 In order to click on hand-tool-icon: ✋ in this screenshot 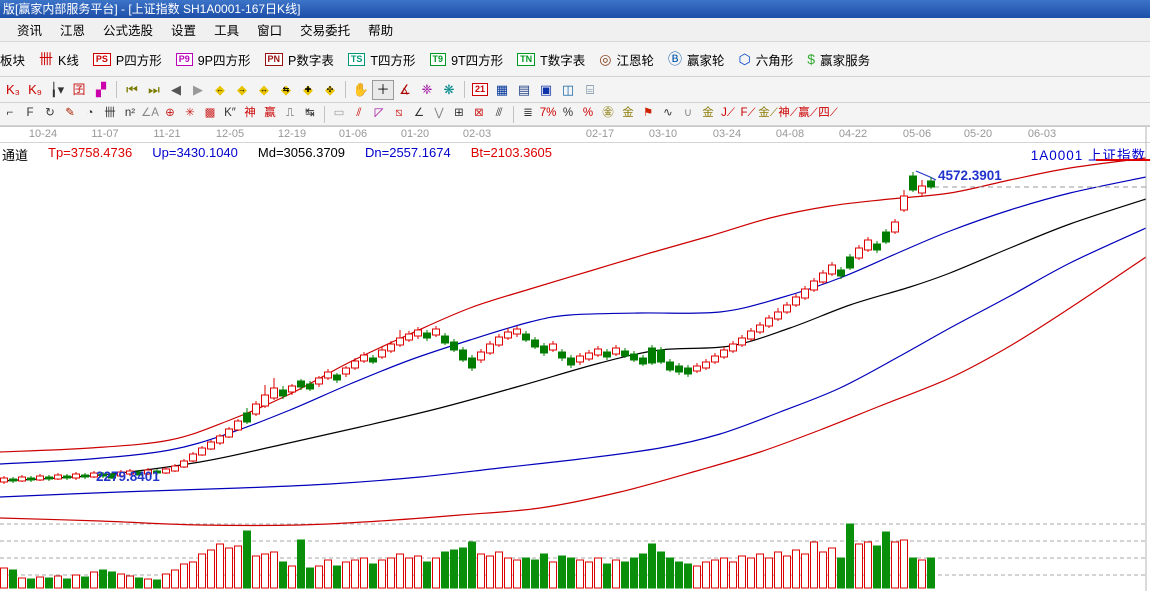, I will do `click(361, 90)`.